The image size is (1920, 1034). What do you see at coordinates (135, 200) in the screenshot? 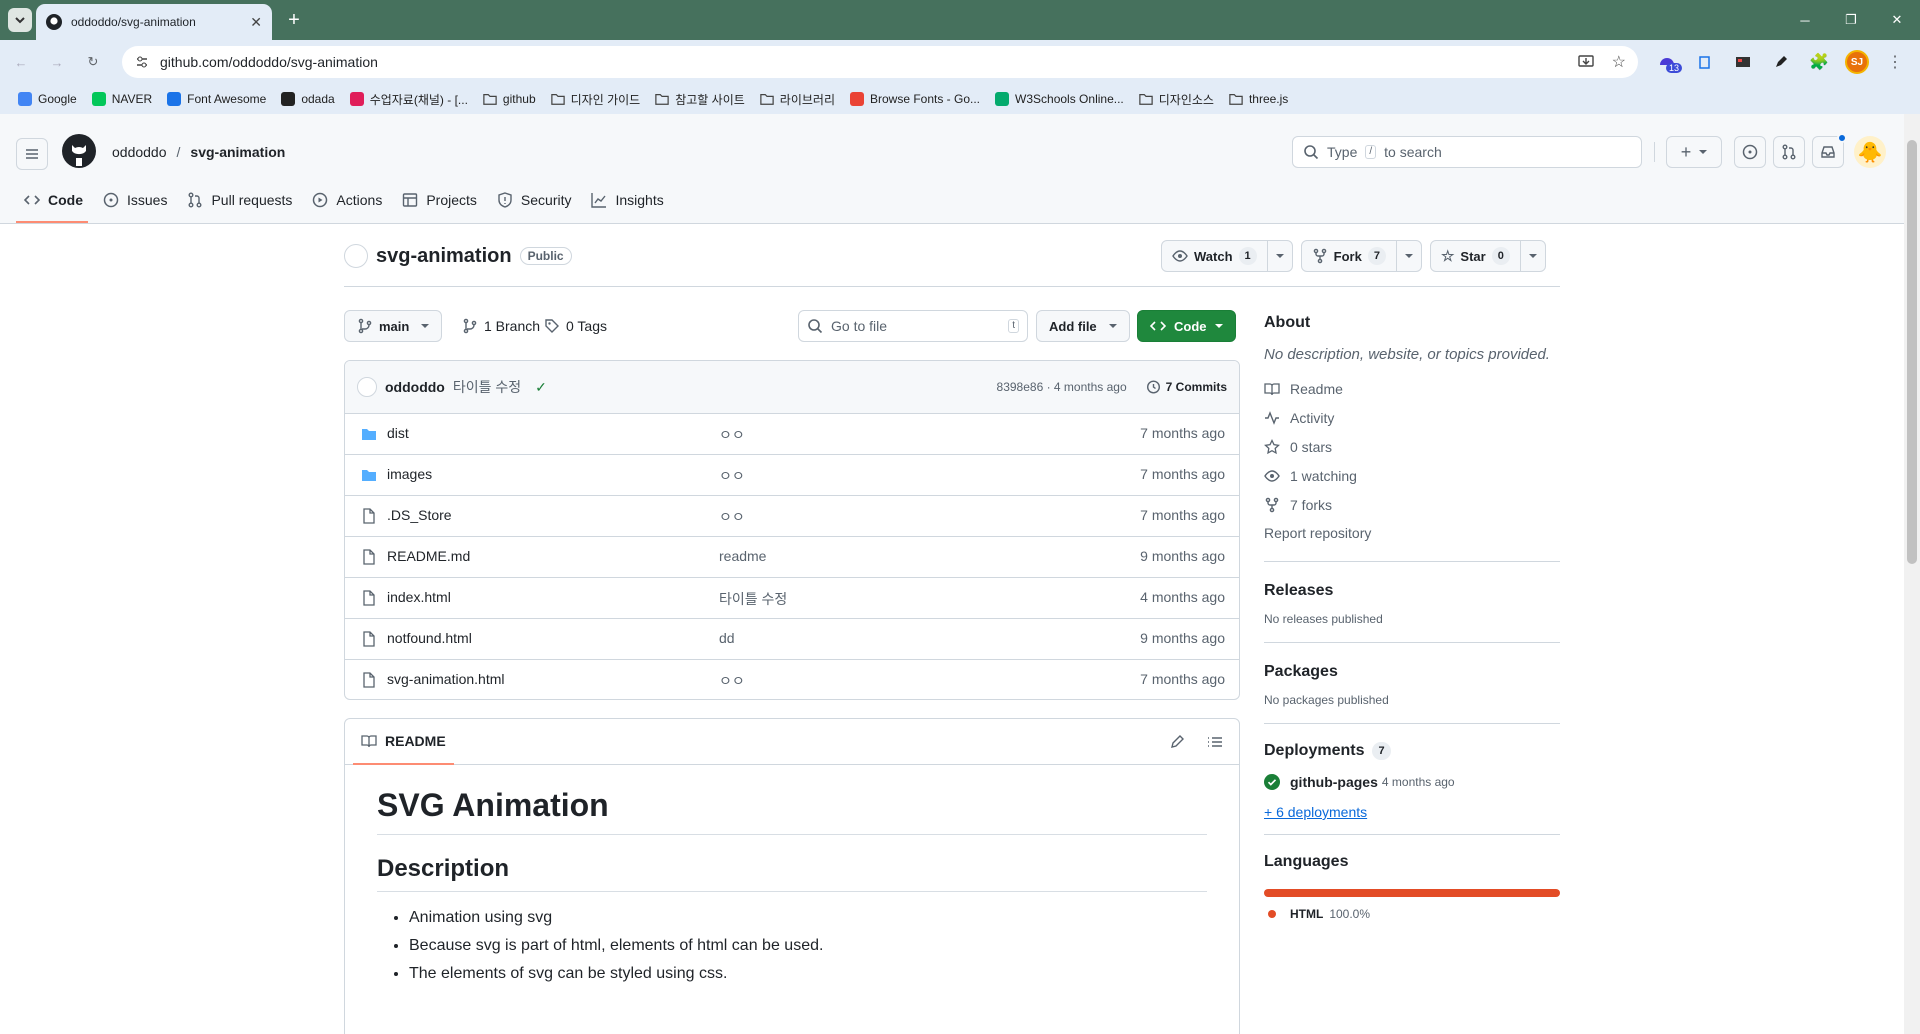
I see `tab-issues: Issues` at bounding box center [135, 200].